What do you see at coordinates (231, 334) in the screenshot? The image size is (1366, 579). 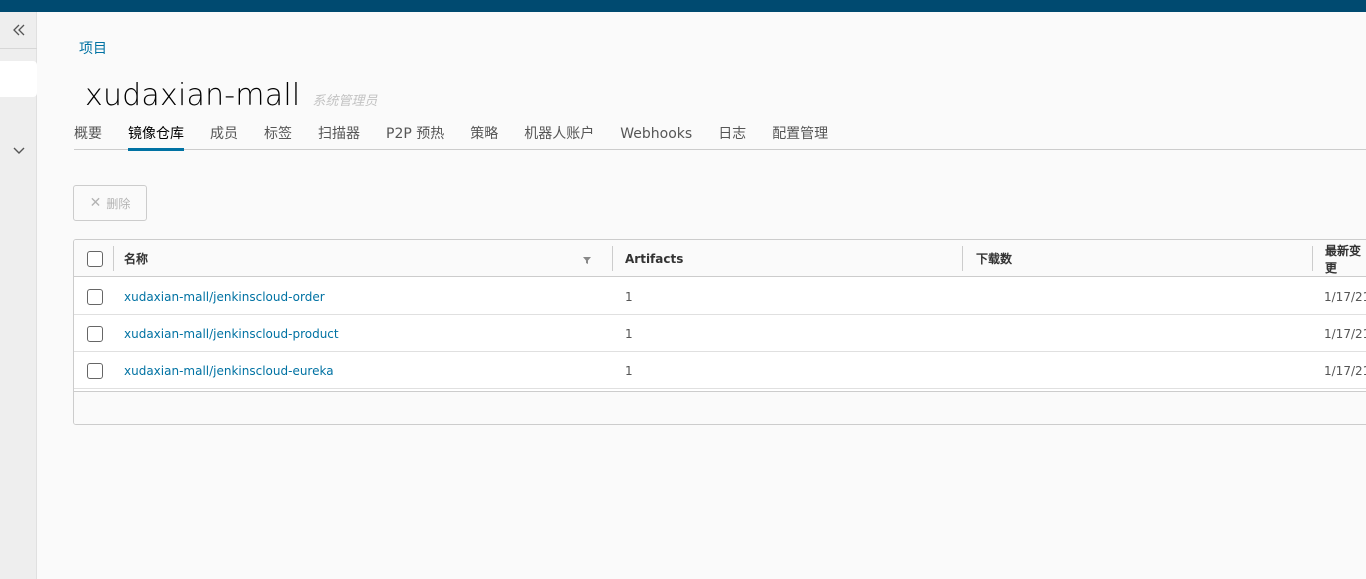 I see `repository-link: xudaxian-mall/jenkinscloud-product` at bounding box center [231, 334].